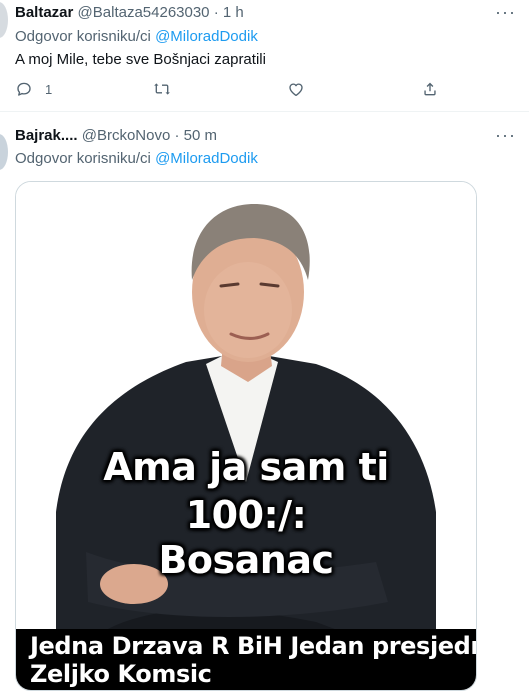  I want to click on like-button, so click(296, 89).